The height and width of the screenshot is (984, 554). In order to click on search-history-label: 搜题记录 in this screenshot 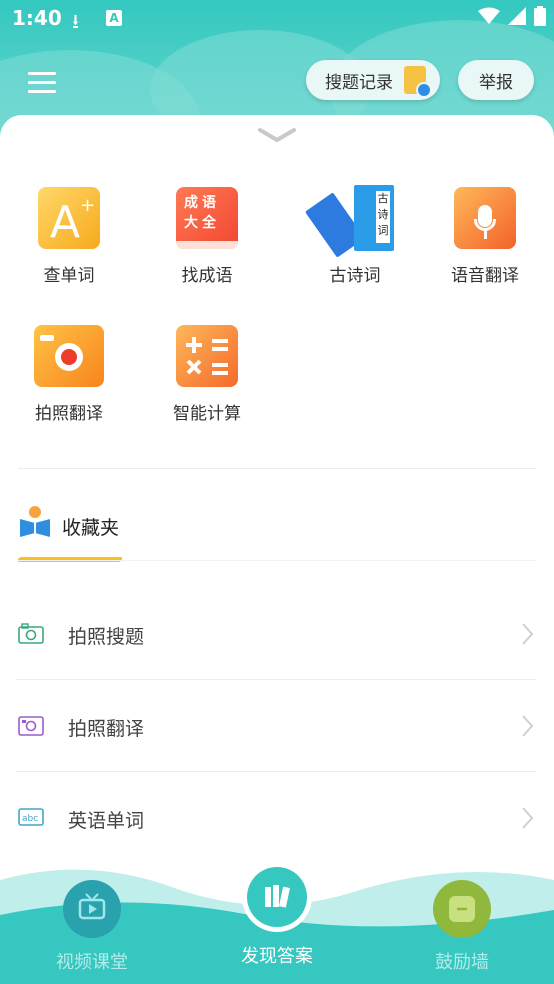, I will do `click(359, 82)`.